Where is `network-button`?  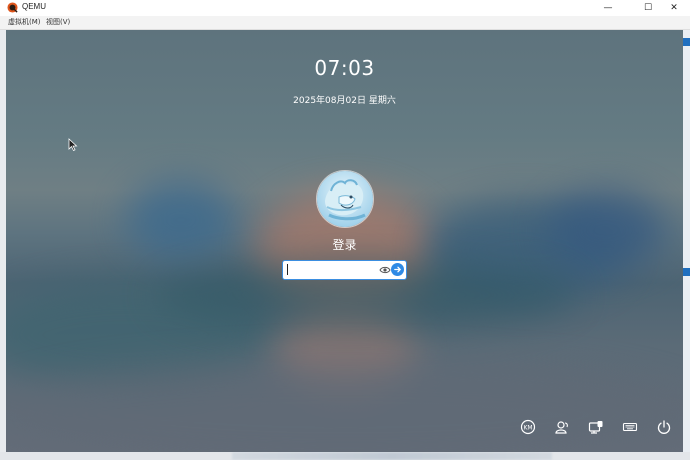
network-button is located at coordinates (596, 427).